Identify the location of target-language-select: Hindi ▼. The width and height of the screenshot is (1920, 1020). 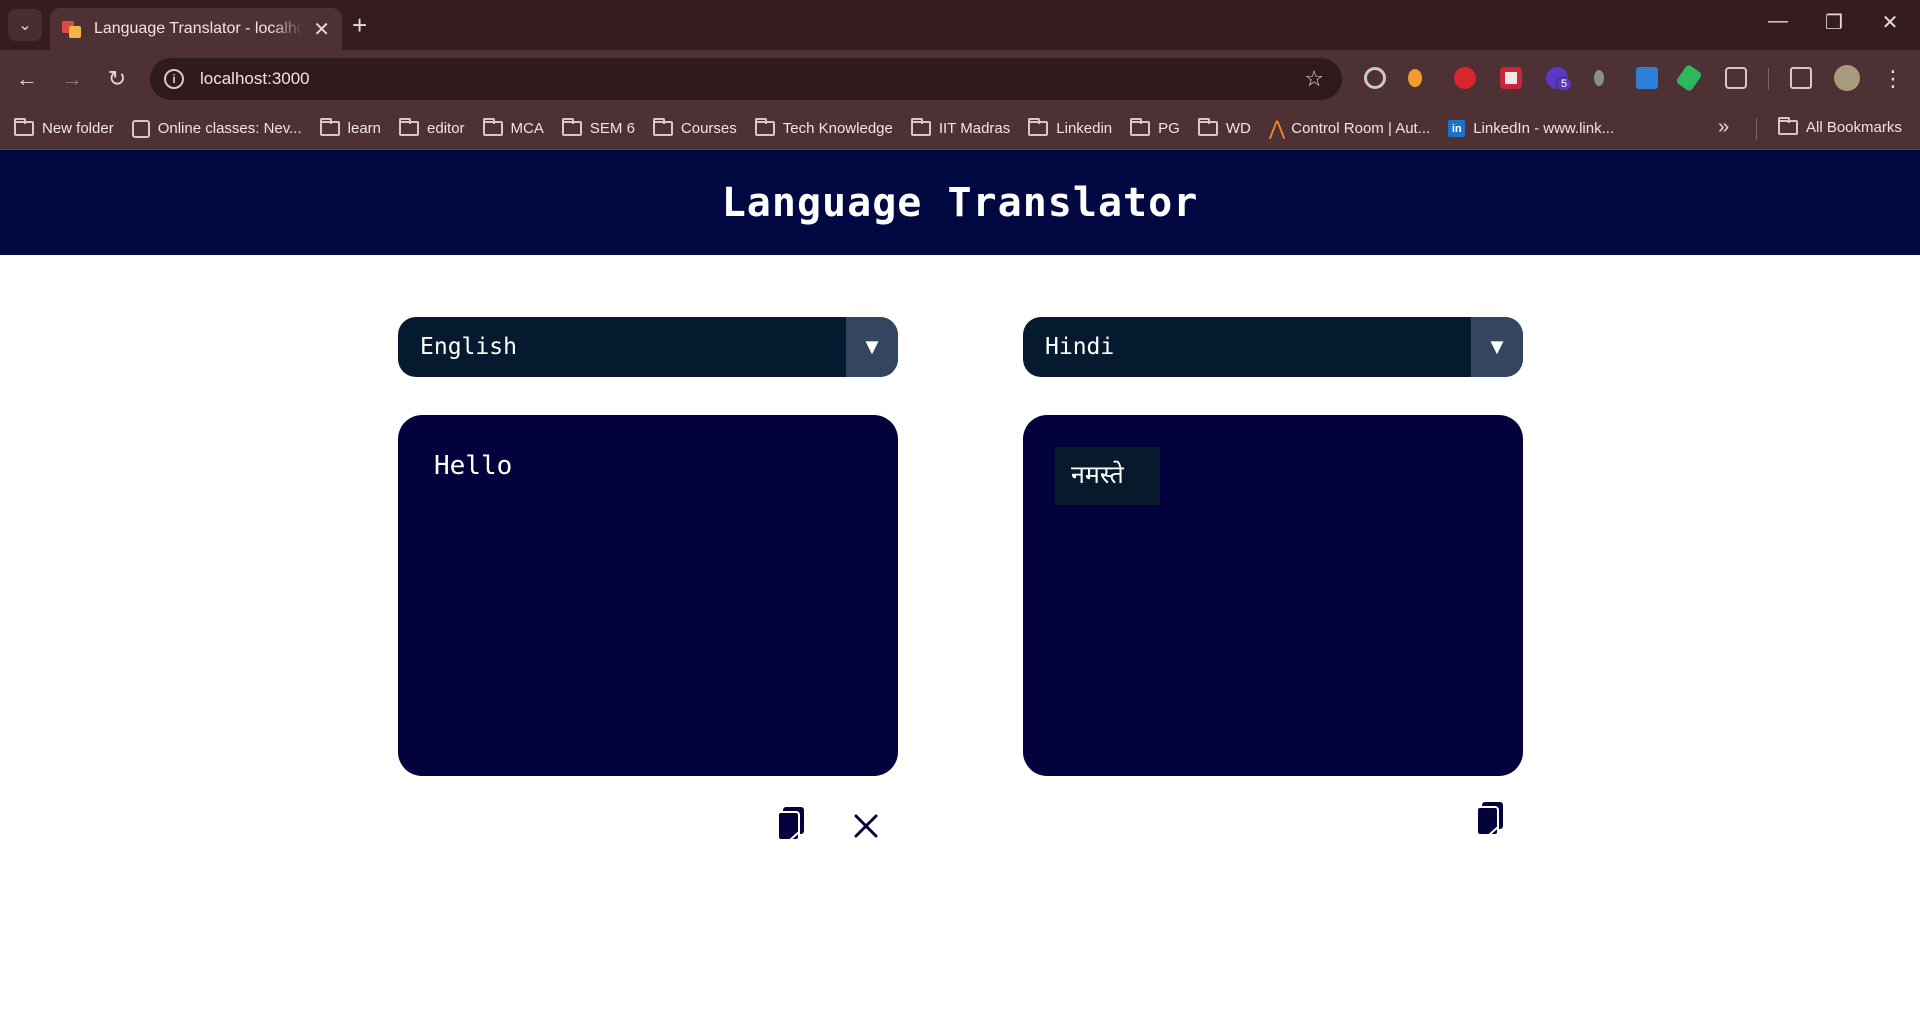
(1273, 347).